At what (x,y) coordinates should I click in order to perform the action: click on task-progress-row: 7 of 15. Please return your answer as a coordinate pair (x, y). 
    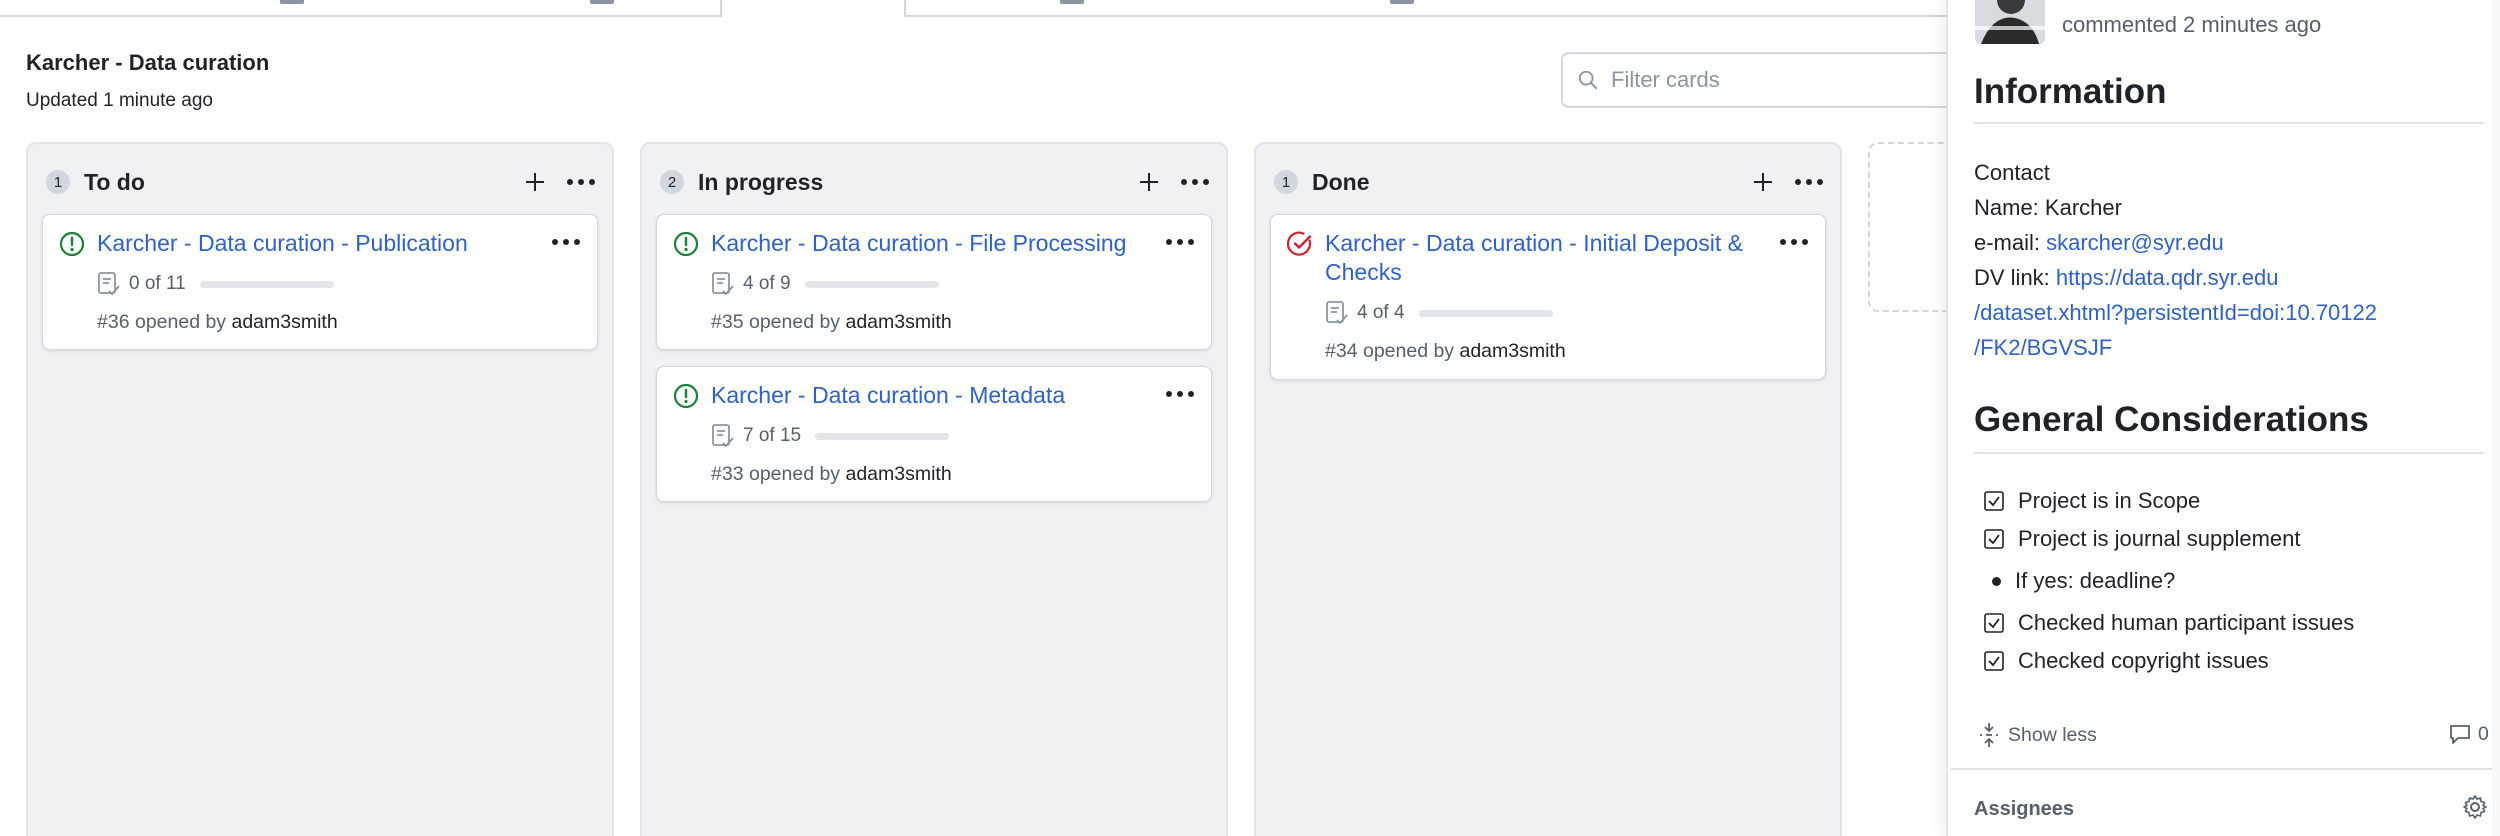
    Looking at the image, I should click on (830, 436).